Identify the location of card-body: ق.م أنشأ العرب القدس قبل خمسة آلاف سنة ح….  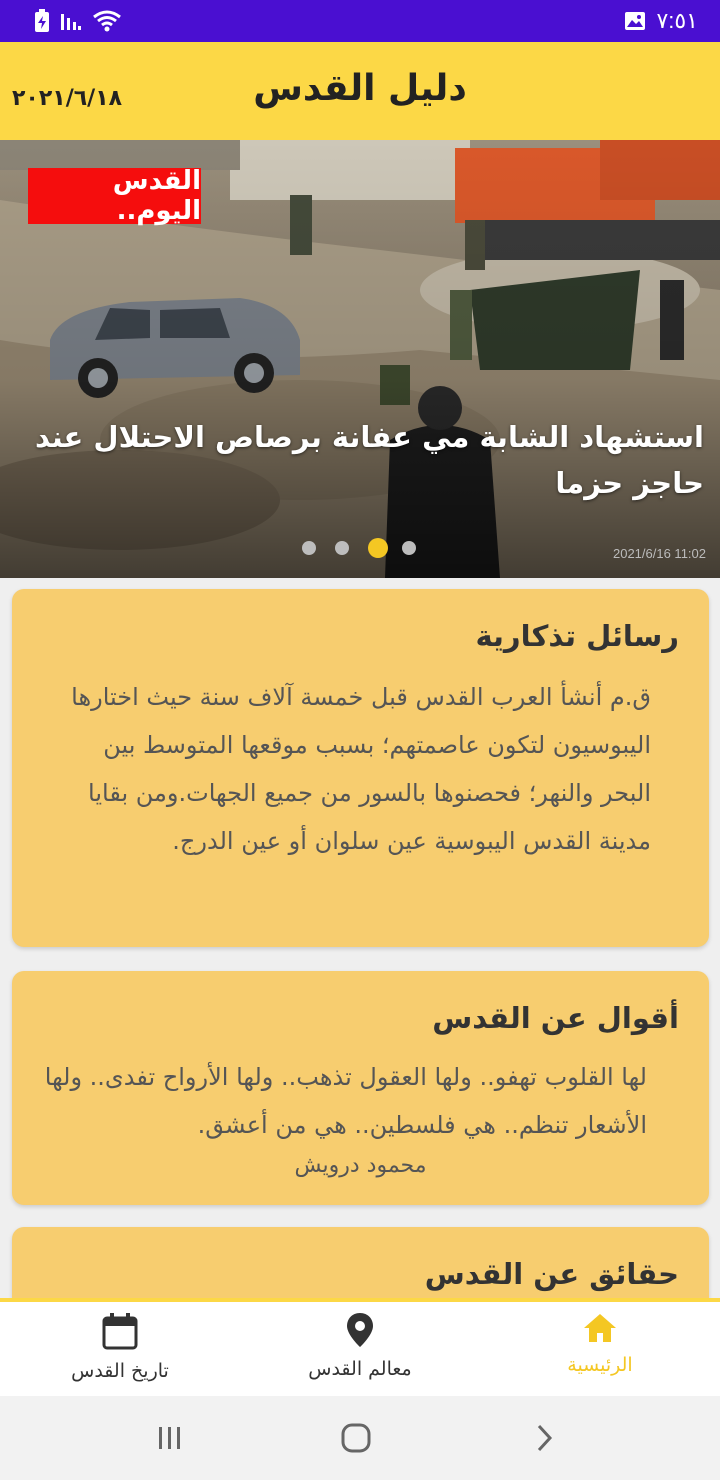
(361, 769).